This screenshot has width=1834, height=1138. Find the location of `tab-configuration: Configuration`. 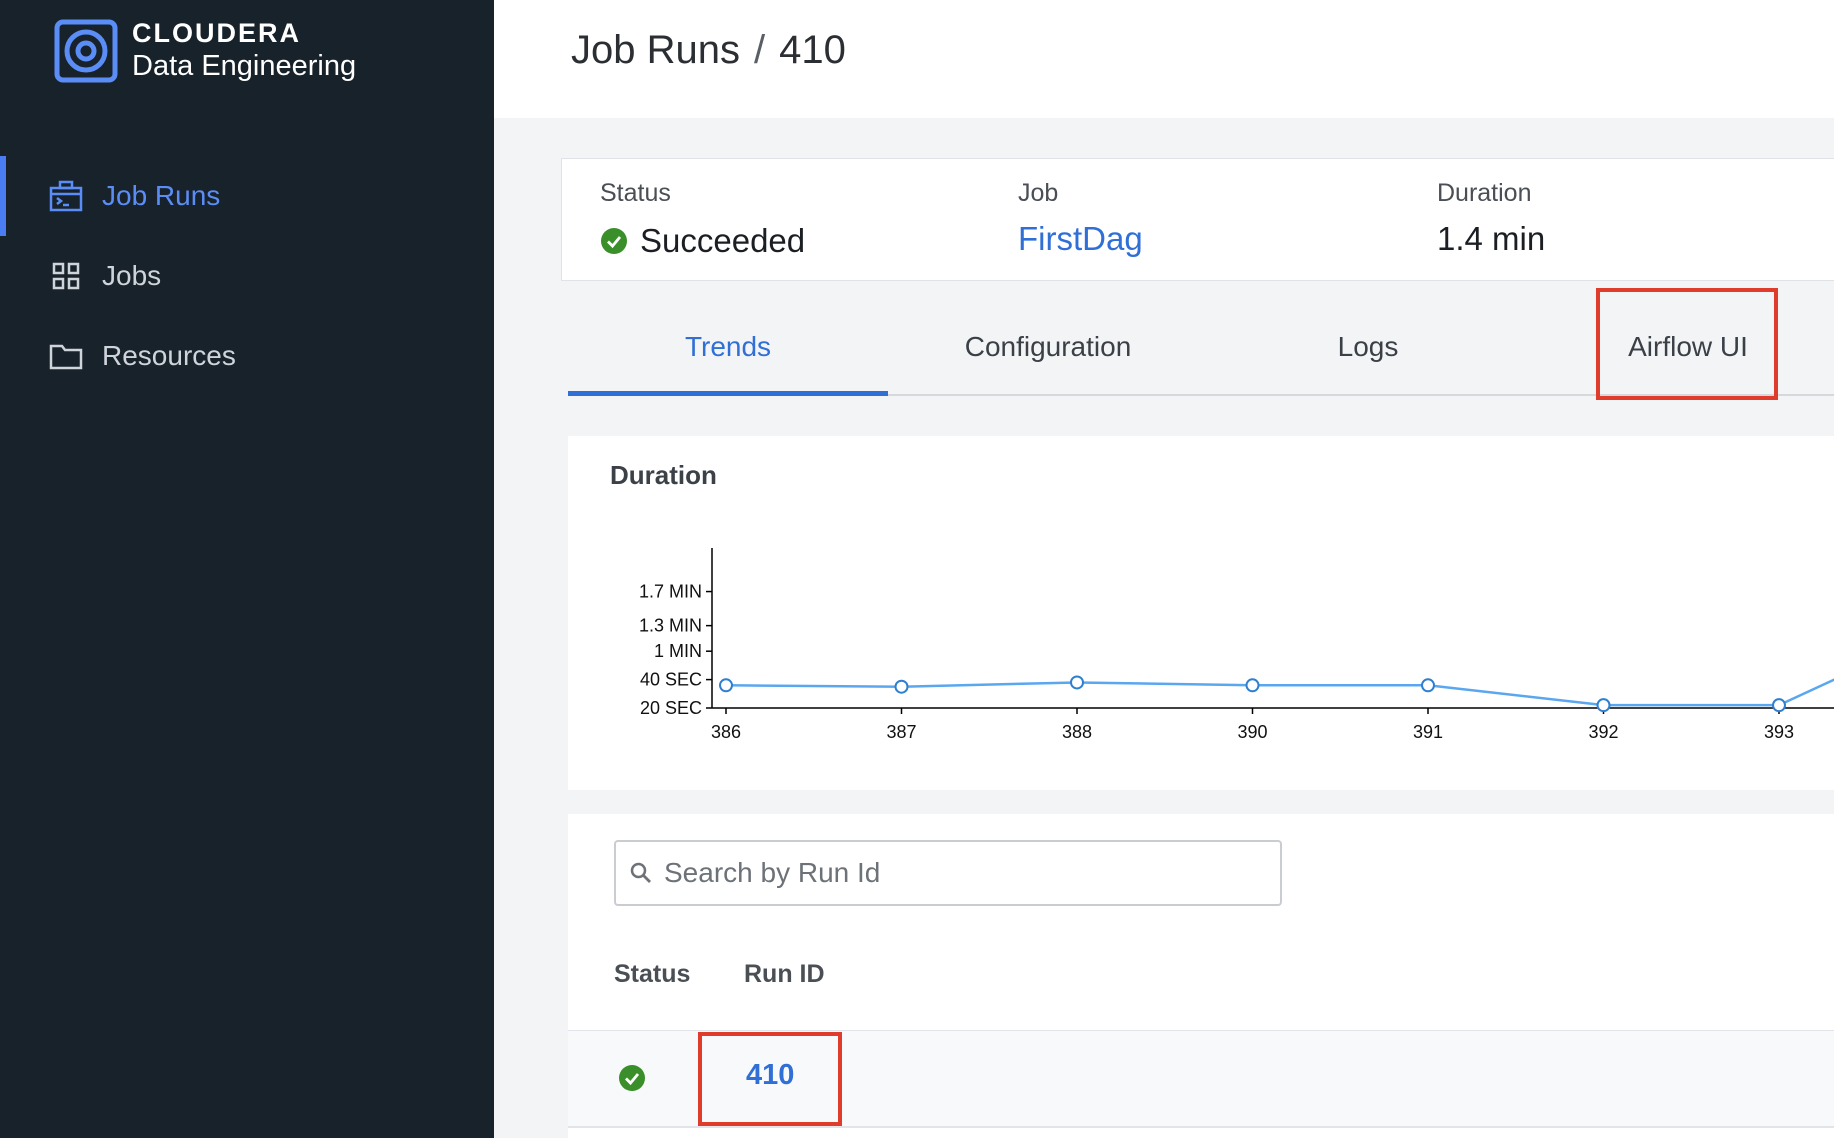

tab-configuration: Configuration is located at coordinates (1048, 347).